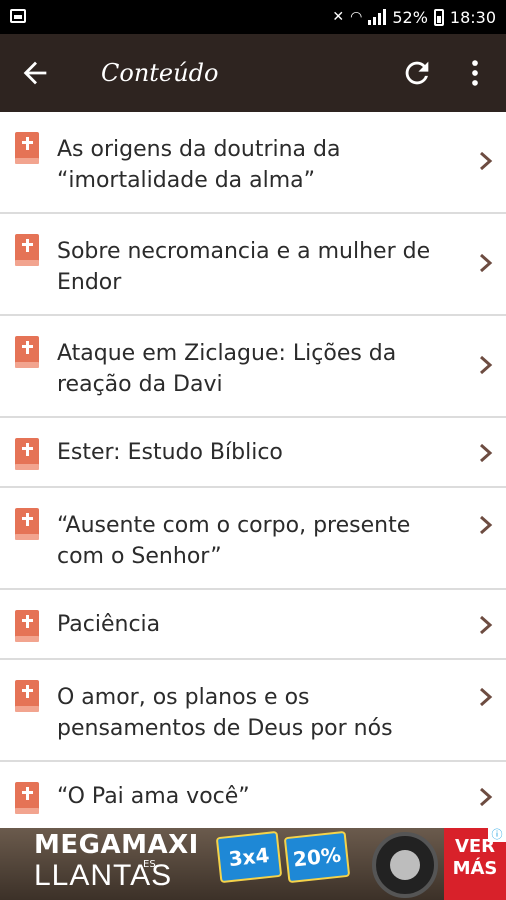  What do you see at coordinates (18, 16) in the screenshot?
I see `gallery-icon` at bounding box center [18, 16].